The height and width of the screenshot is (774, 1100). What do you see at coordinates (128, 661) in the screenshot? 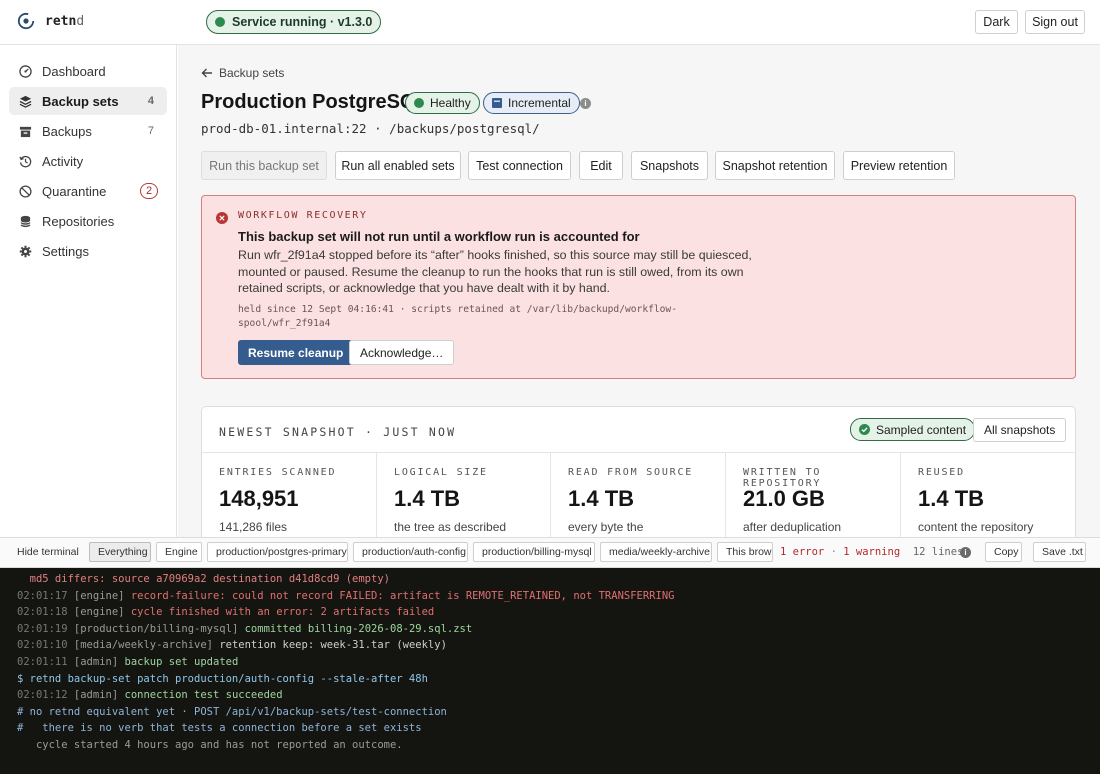
I see `terminal-line: 02:01:11 [admin] backup set updated` at bounding box center [128, 661].